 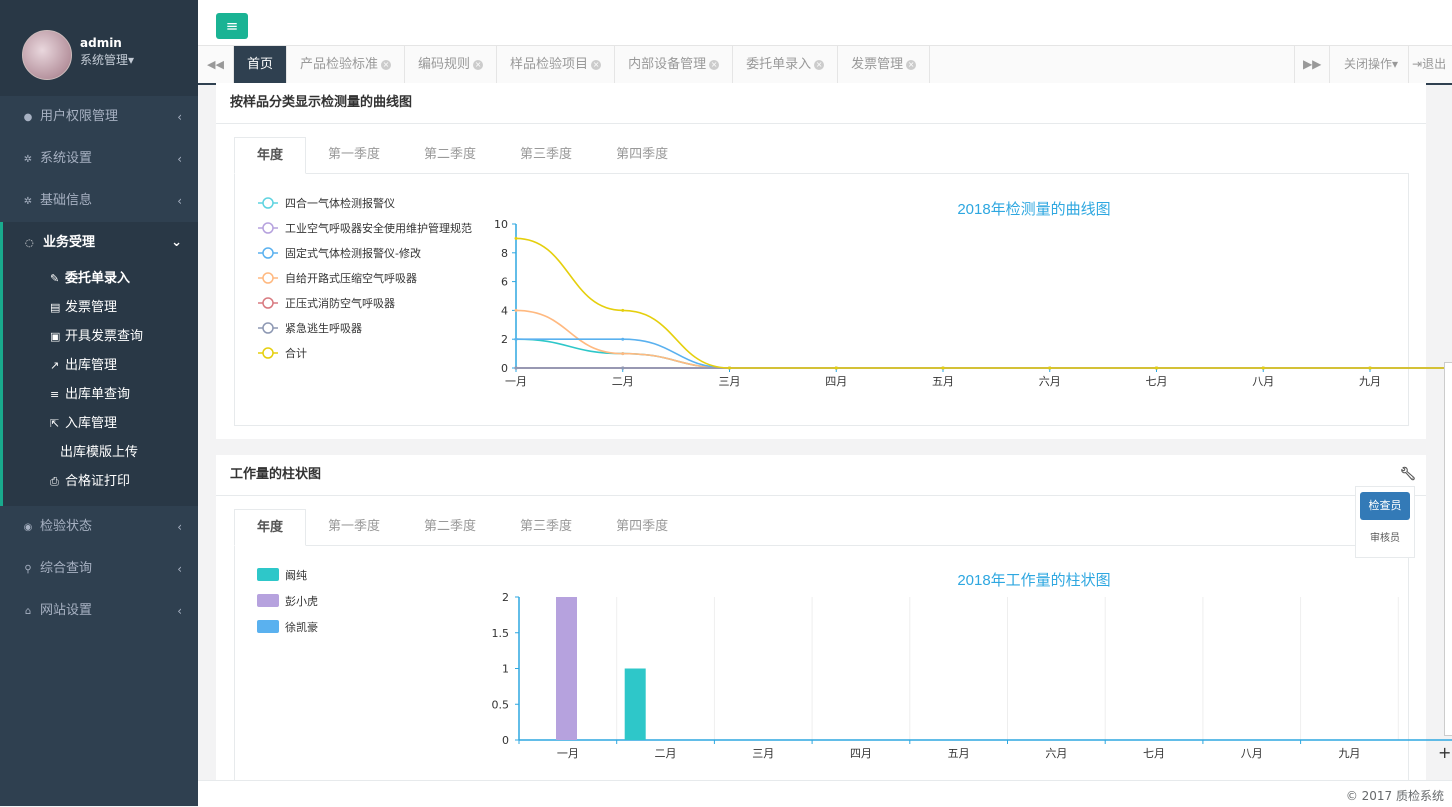 What do you see at coordinates (100, 452) in the screenshot?
I see `submenu-item-template-upload: 出库模版上传` at bounding box center [100, 452].